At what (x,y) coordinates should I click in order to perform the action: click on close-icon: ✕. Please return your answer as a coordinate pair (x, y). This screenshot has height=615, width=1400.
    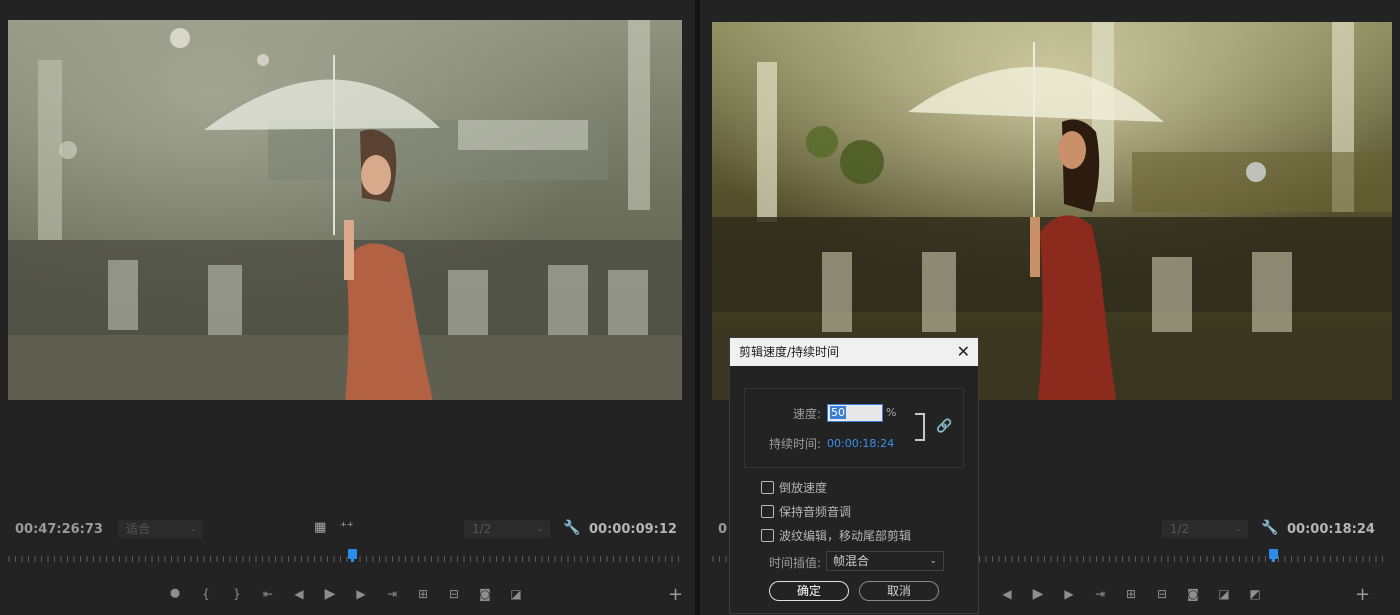
    Looking at the image, I should click on (963, 352).